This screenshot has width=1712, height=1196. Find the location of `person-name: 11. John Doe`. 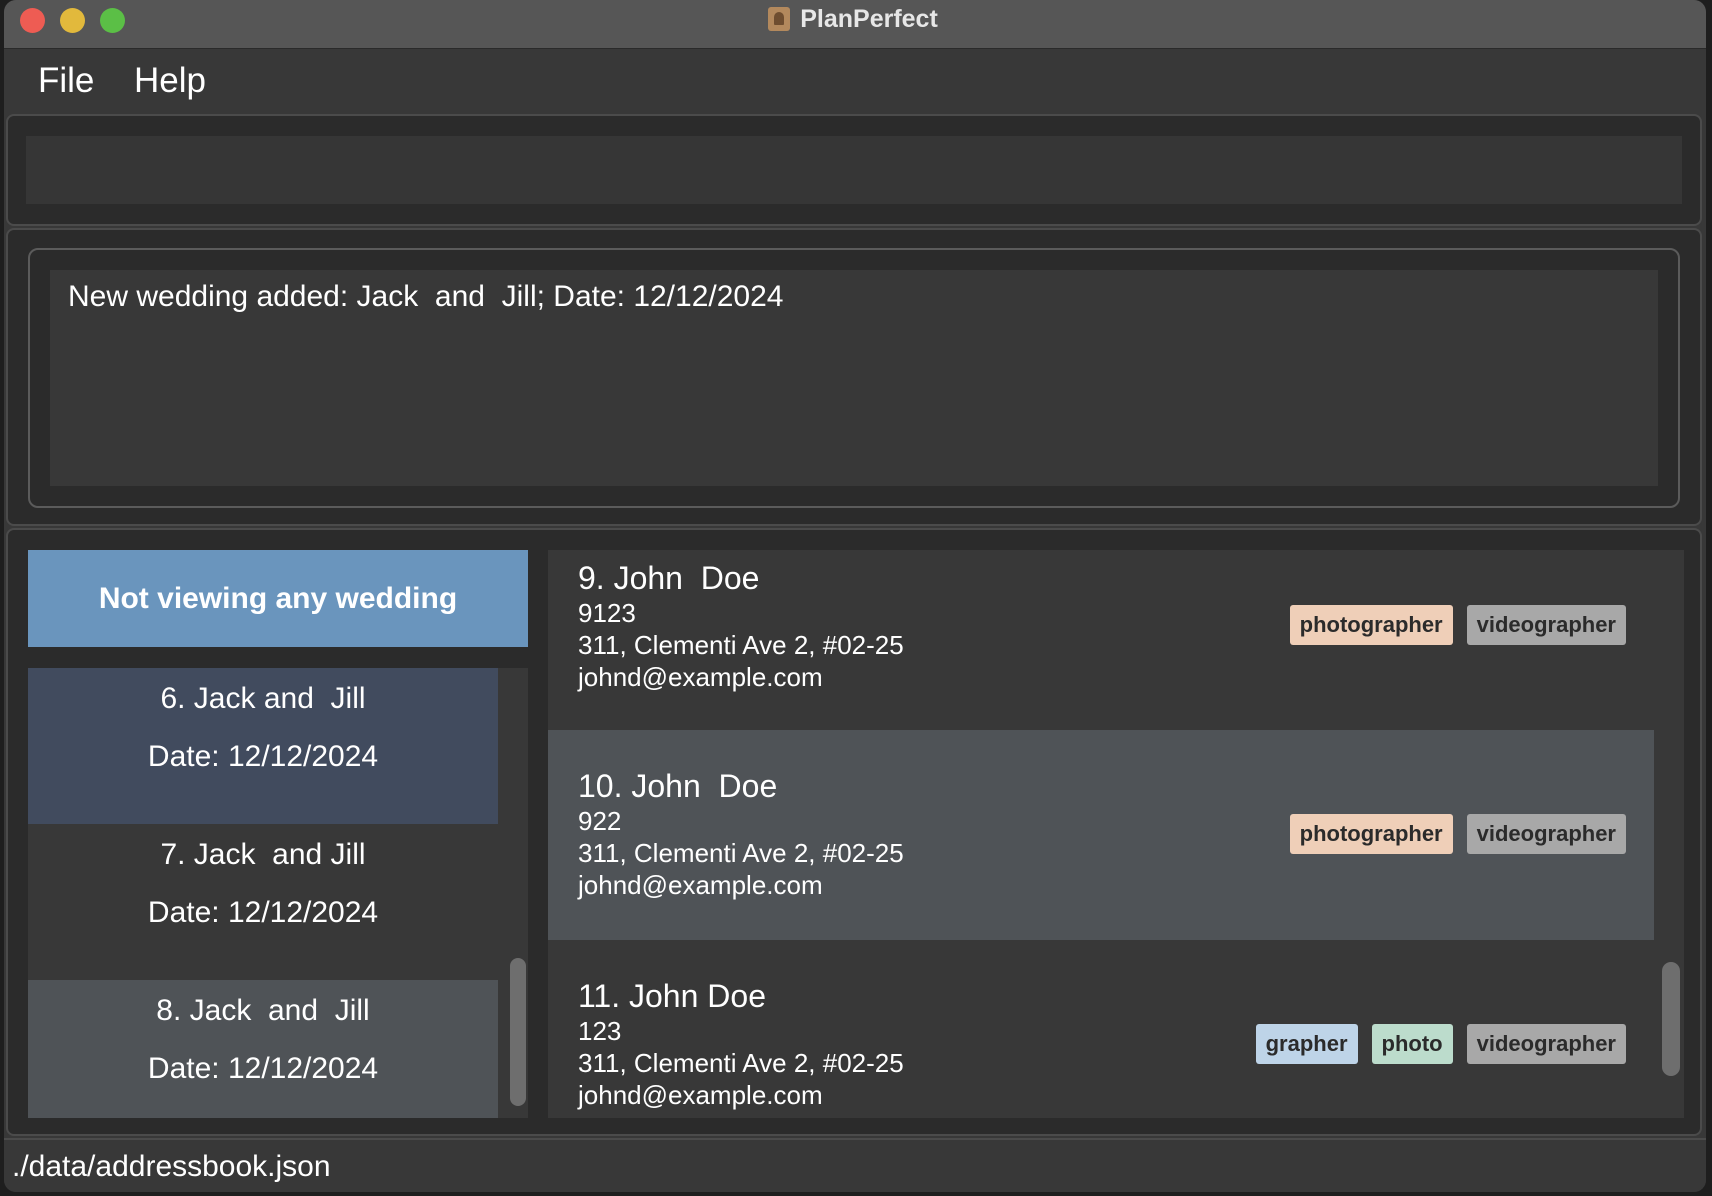

person-name: 11. John Doe is located at coordinates (672, 996).